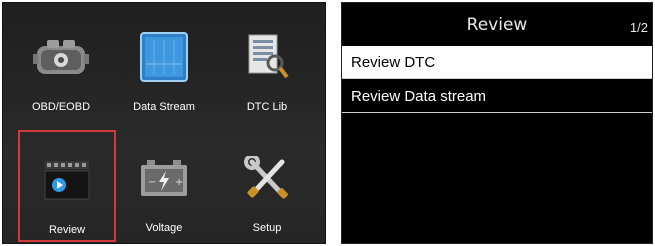 Image resolution: width=655 pixels, height=246 pixels. Describe the element at coordinates (638, 27) in the screenshot. I see `page-indicator: 1/2` at that location.